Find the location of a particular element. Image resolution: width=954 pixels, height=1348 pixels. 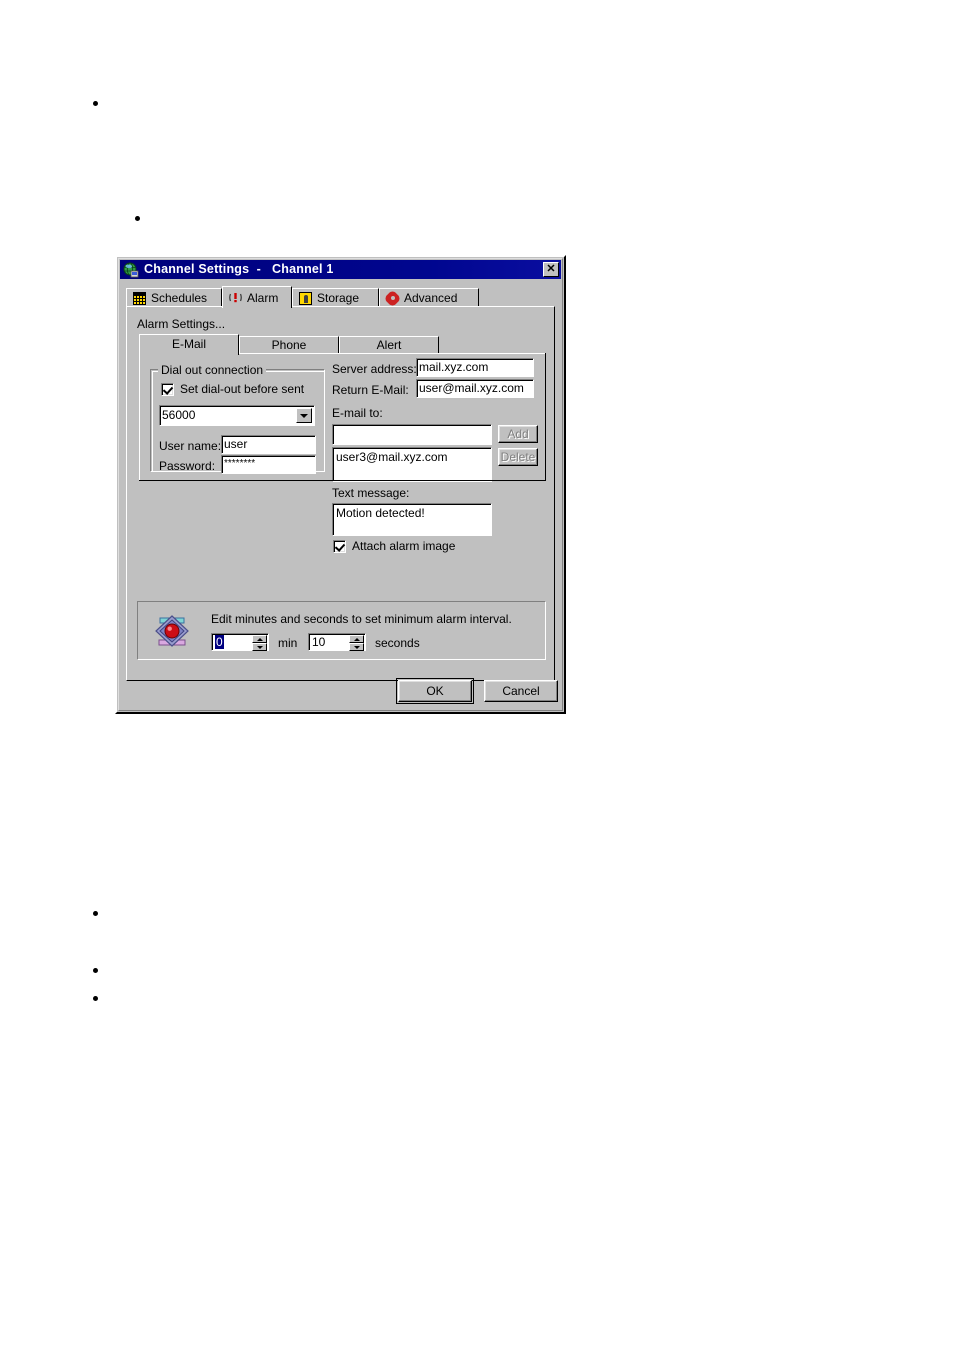

attach-alarm-image-label: Attach alarm image is located at coordinates (404, 546).